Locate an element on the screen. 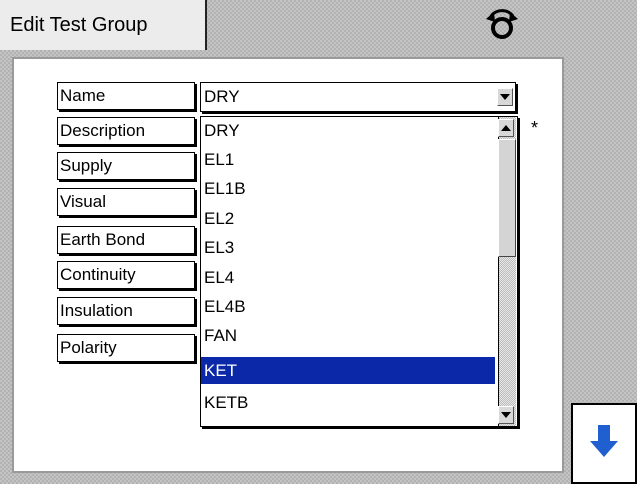 The height and width of the screenshot is (484, 637). scroll-down-icon is located at coordinates (506, 415).